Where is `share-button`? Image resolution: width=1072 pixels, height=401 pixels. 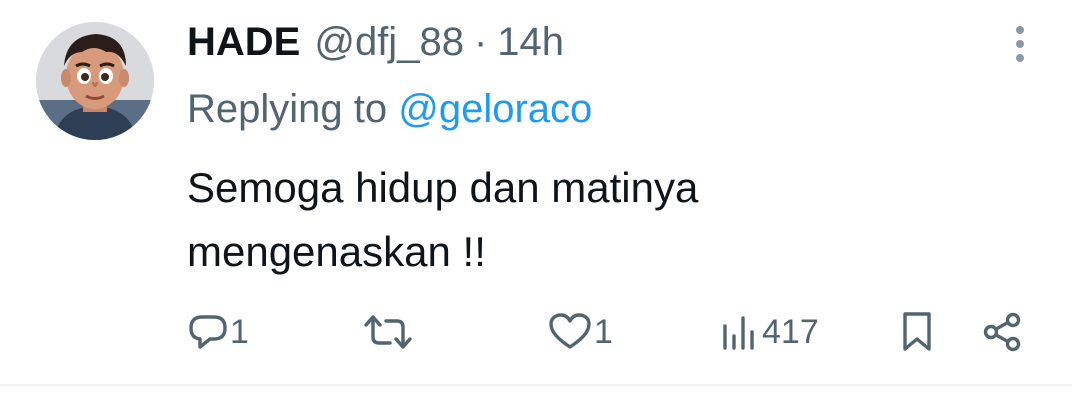
share-button is located at coordinates (1002, 332).